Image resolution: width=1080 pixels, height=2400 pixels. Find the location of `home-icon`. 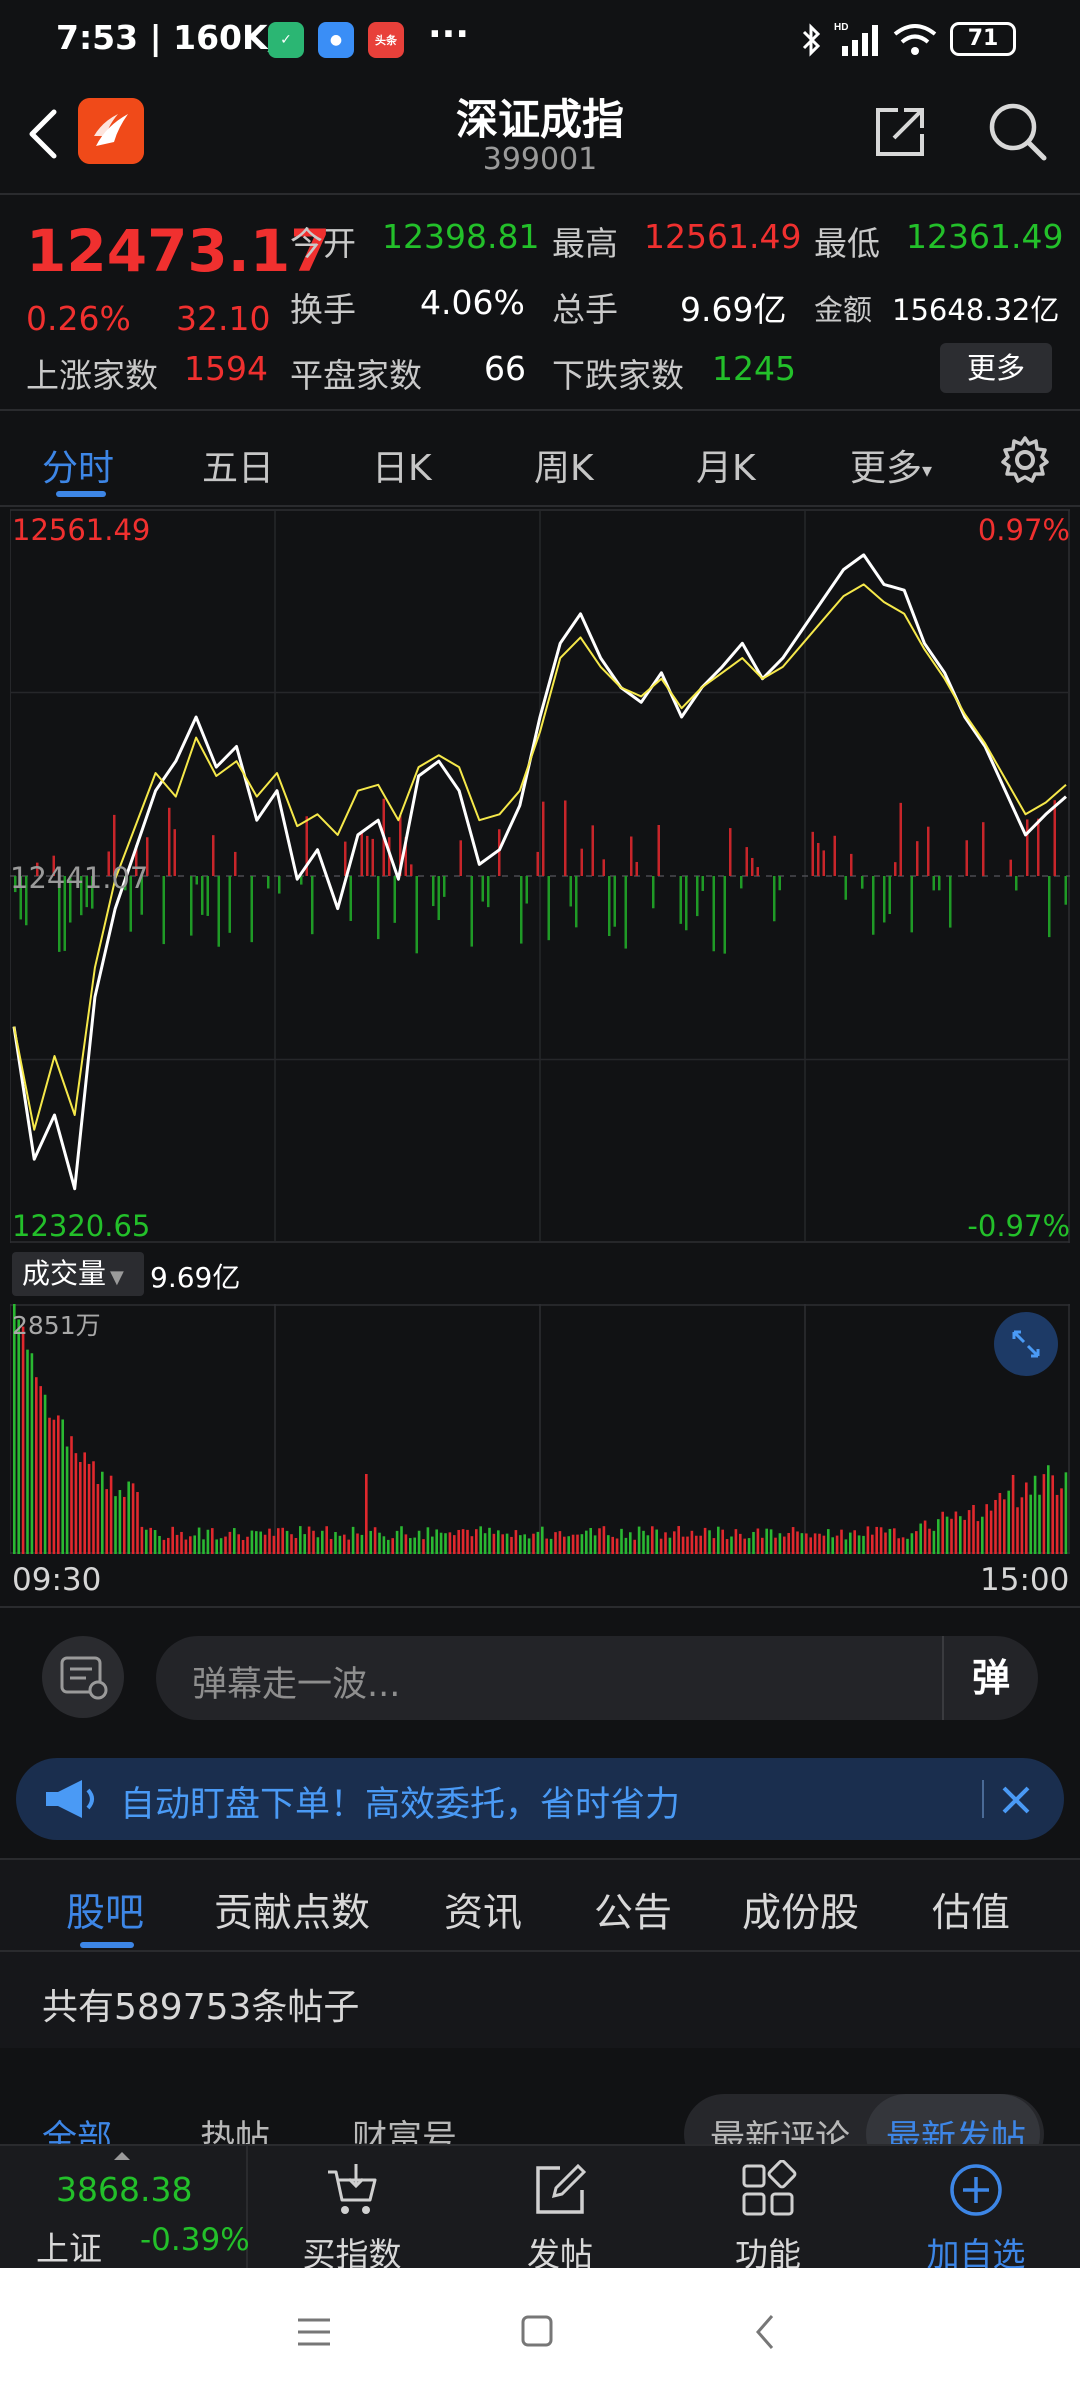

home-icon is located at coordinates (537, 2331).